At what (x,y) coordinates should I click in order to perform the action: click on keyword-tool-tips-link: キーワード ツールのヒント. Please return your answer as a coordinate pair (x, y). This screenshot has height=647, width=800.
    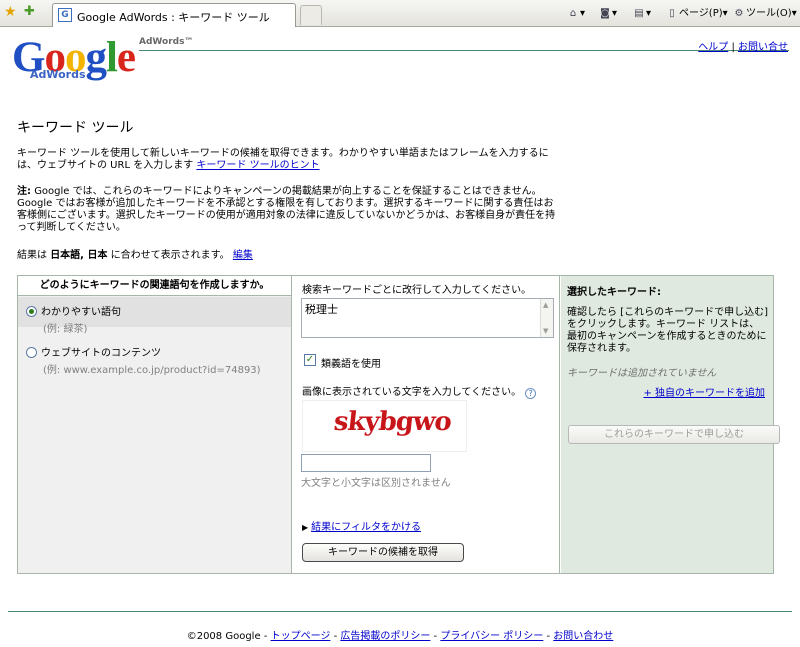
    Looking at the image, I should click on (257, 165).